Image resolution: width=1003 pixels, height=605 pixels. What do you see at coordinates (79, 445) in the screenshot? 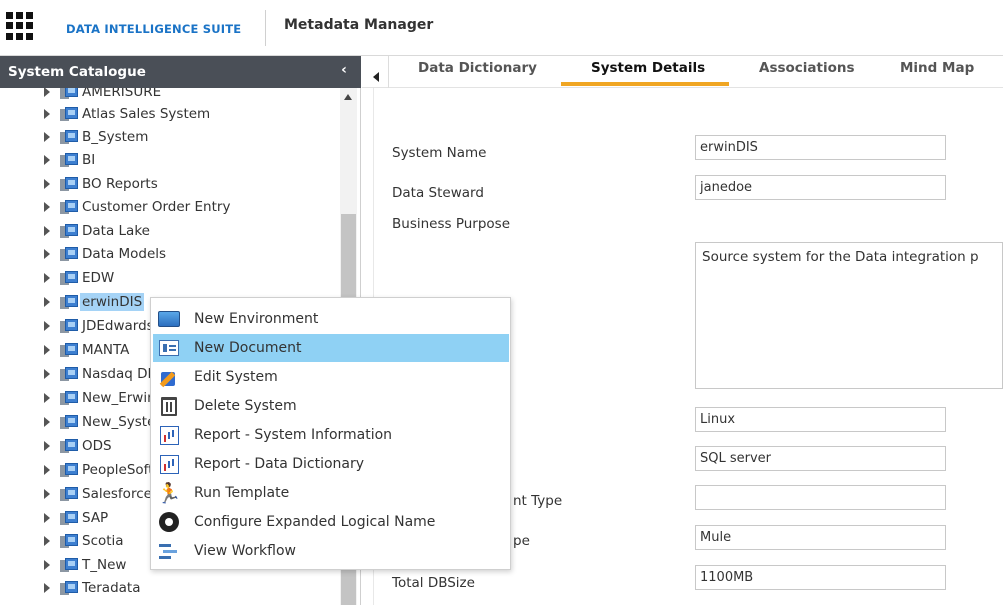
I see `tree-item: ODS` at bounding box center [79, 445].